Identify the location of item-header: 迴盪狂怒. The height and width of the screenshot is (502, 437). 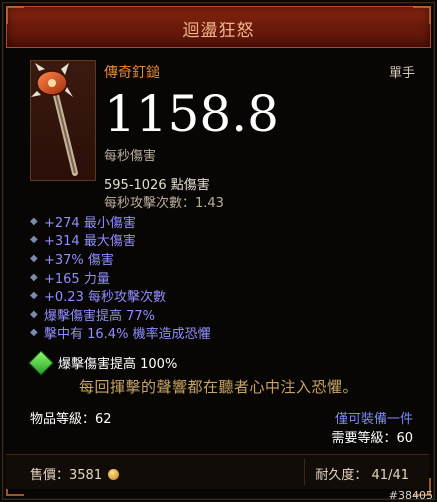
(218, 27).